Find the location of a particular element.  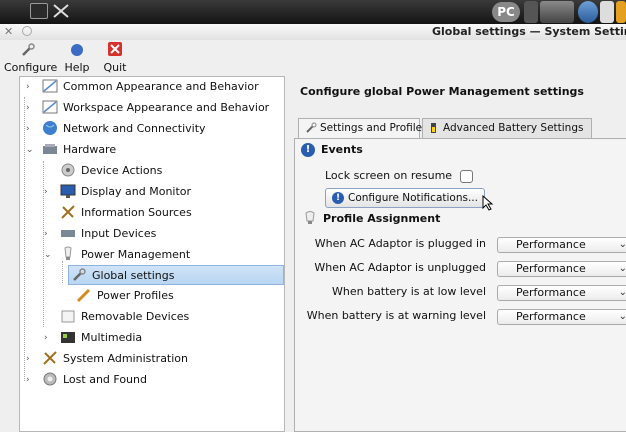

information-icon is located at coordinates (68, 212).